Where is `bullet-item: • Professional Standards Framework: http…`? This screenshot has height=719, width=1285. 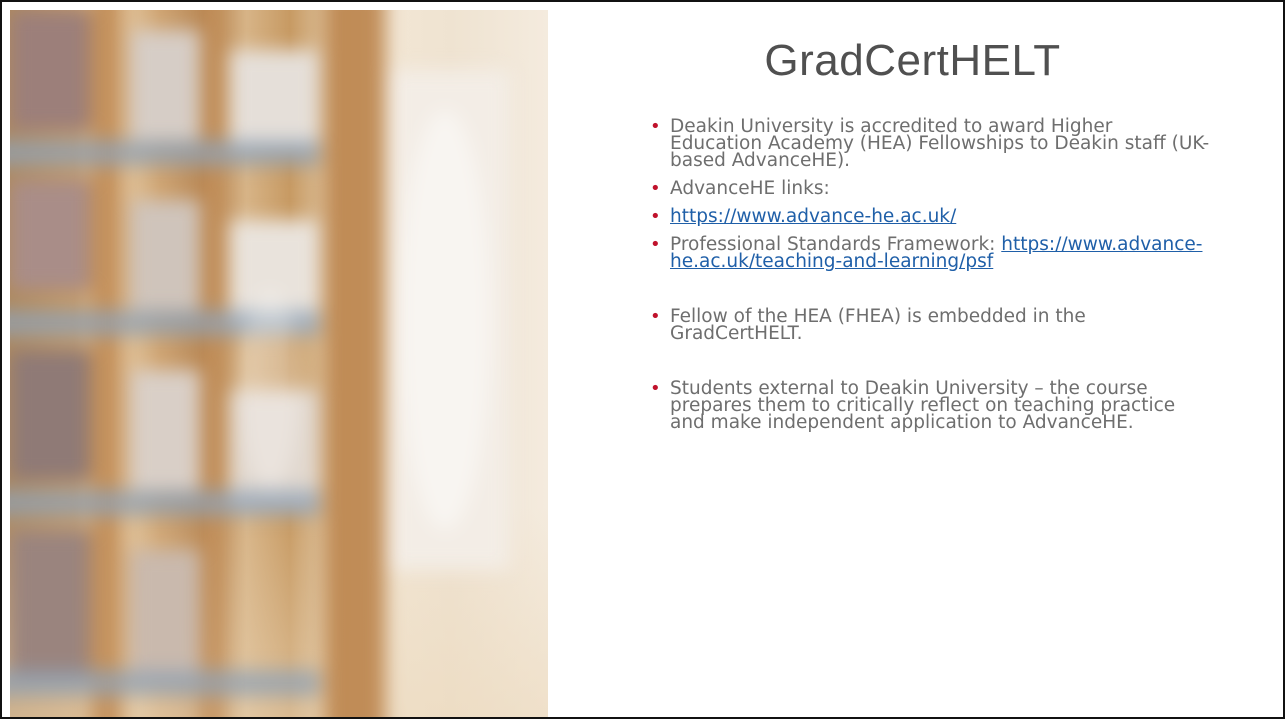
bullet-item: • Professional Standards Framework: http… is located at coordinates (930, 252).